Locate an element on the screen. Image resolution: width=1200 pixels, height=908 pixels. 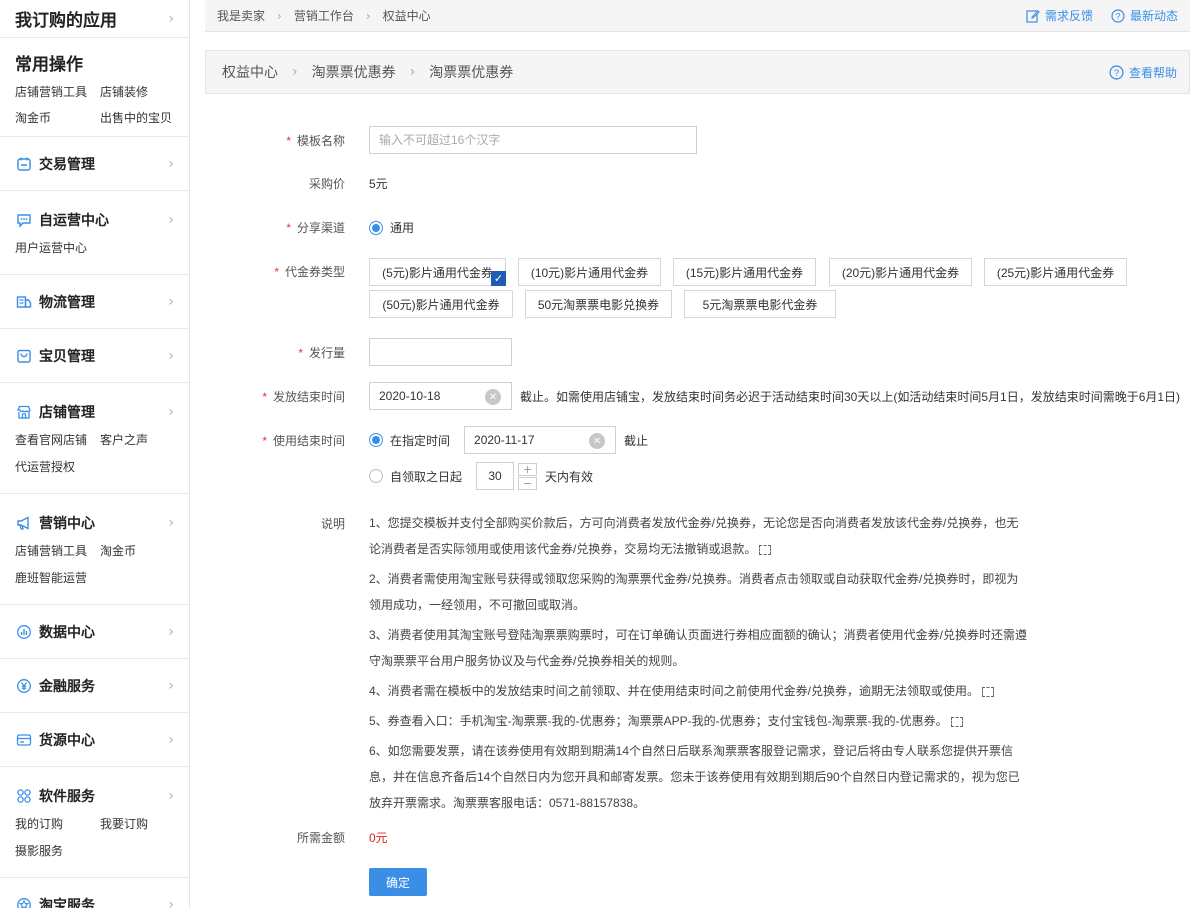
coupon-type-option: 50元淘票票电影兑换券 is located at coordinates (598, 304).